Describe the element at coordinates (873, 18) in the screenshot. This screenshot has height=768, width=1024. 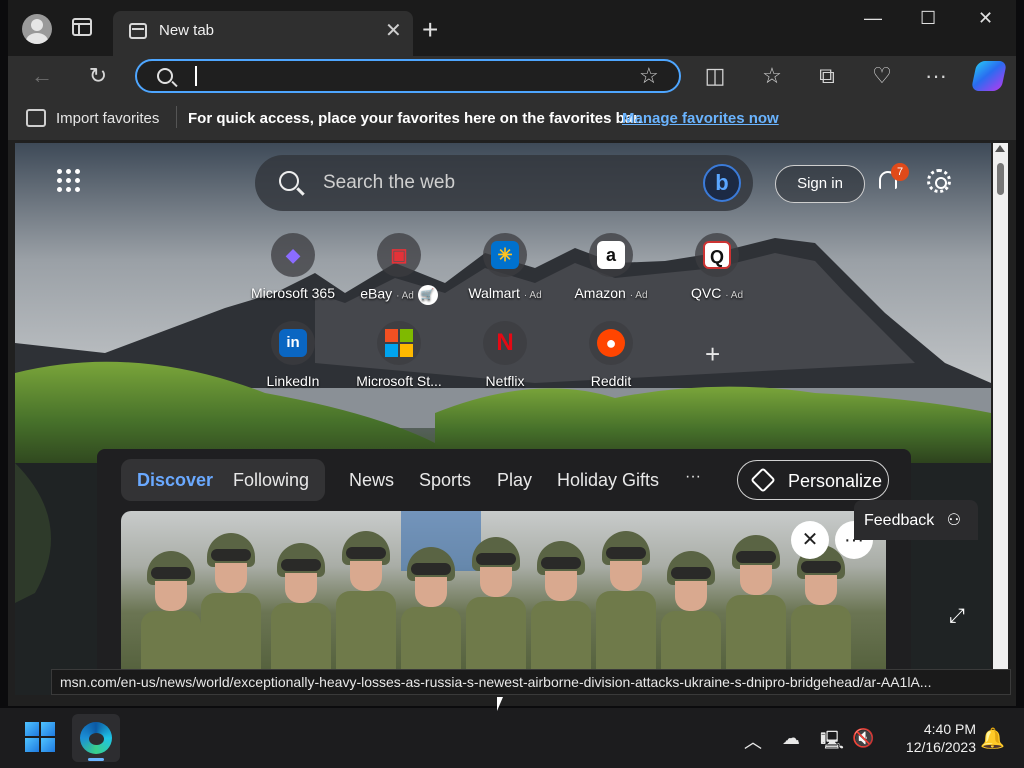
I see `minimize-button: —` at that location.